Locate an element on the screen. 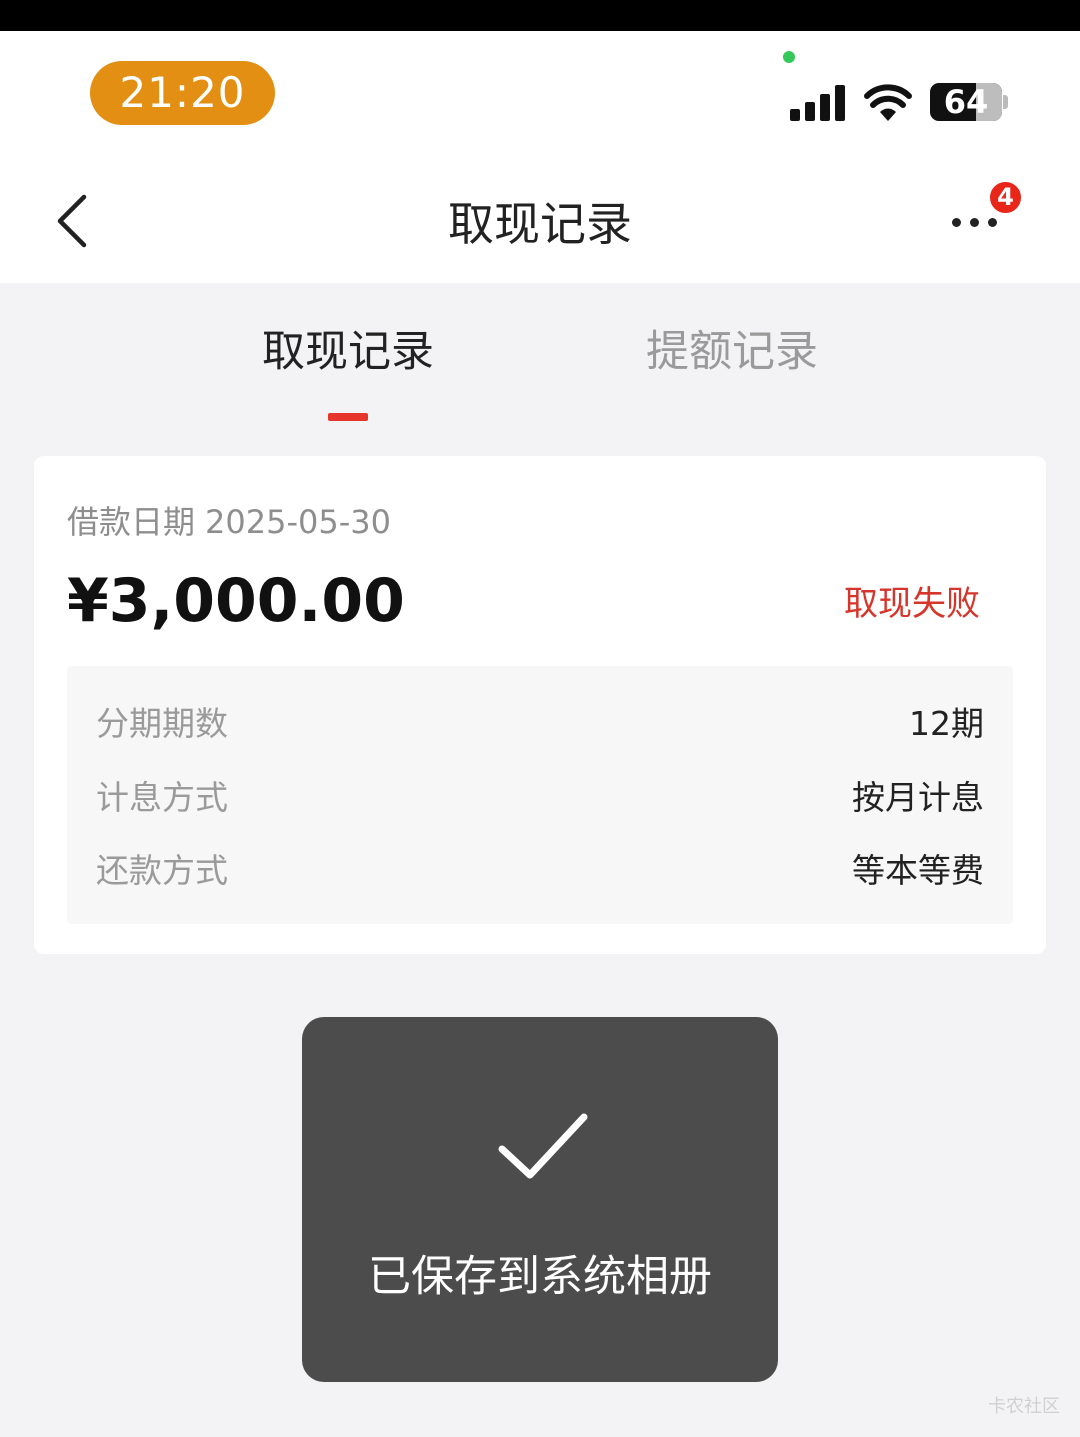 The image size is (1080, 1437). detail-value: 12期 is located at coordinates (946, 723).